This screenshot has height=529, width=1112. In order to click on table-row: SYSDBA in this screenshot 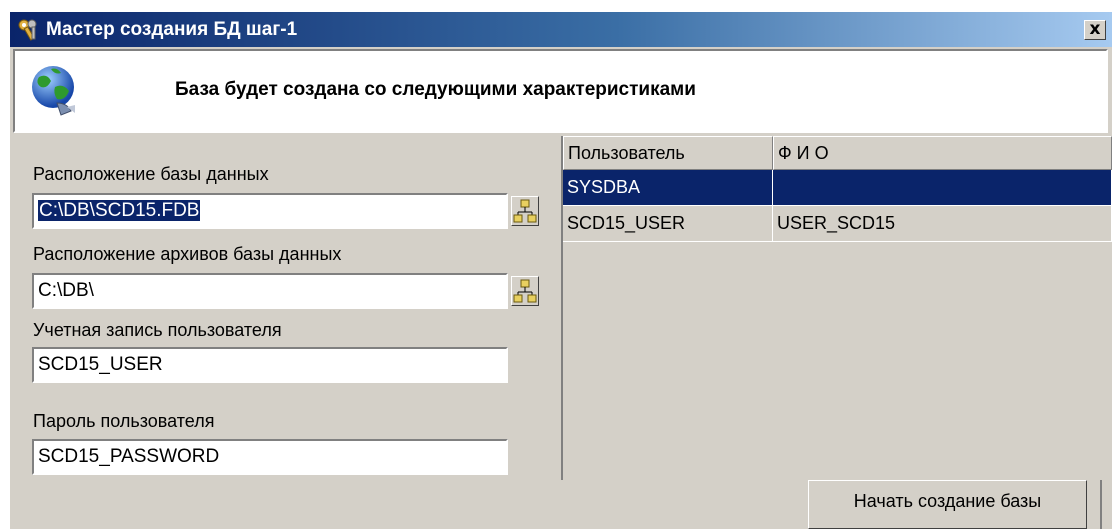, I will do `click(837, 188)`.